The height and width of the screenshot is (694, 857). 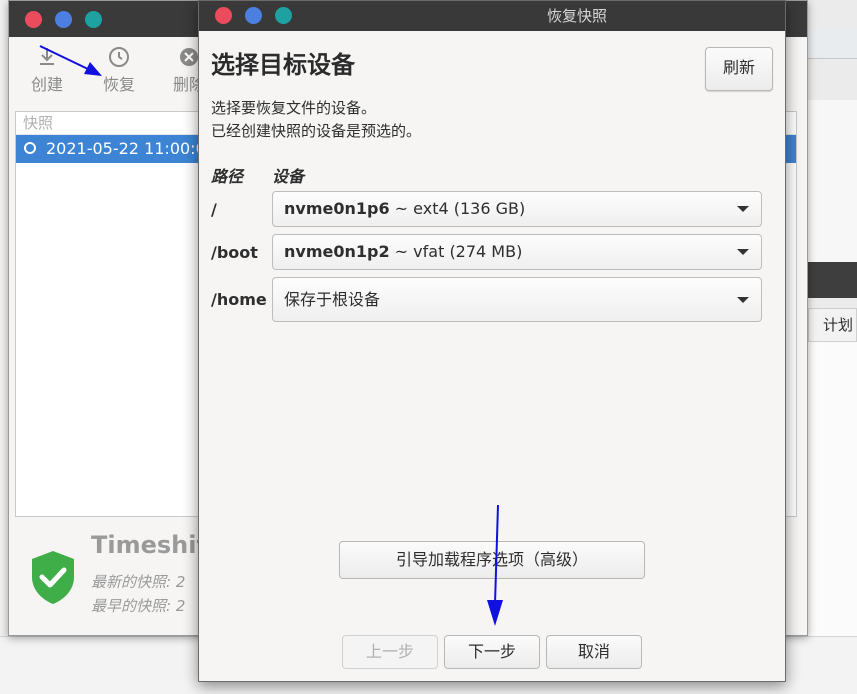 What do you see at coordinates (234, 252) in the screenshot?
I see `path-boot: /boot` at bounding box center [234, 252].